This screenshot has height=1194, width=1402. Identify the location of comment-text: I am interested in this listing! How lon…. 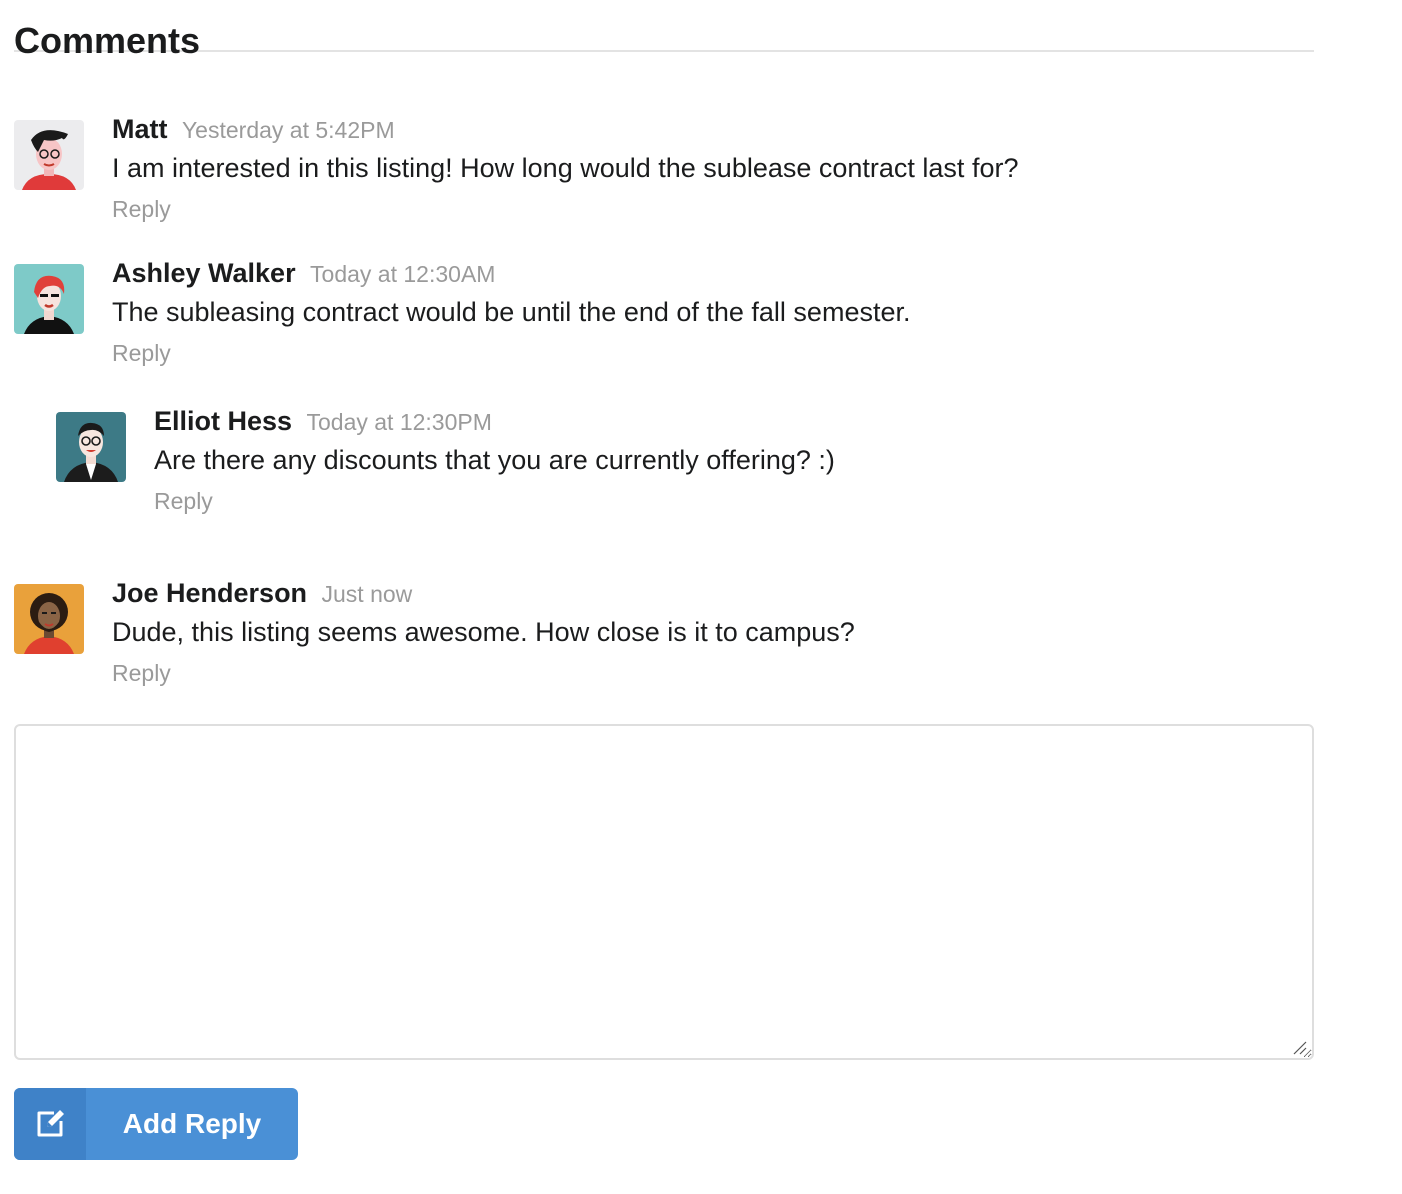
(565, 168).